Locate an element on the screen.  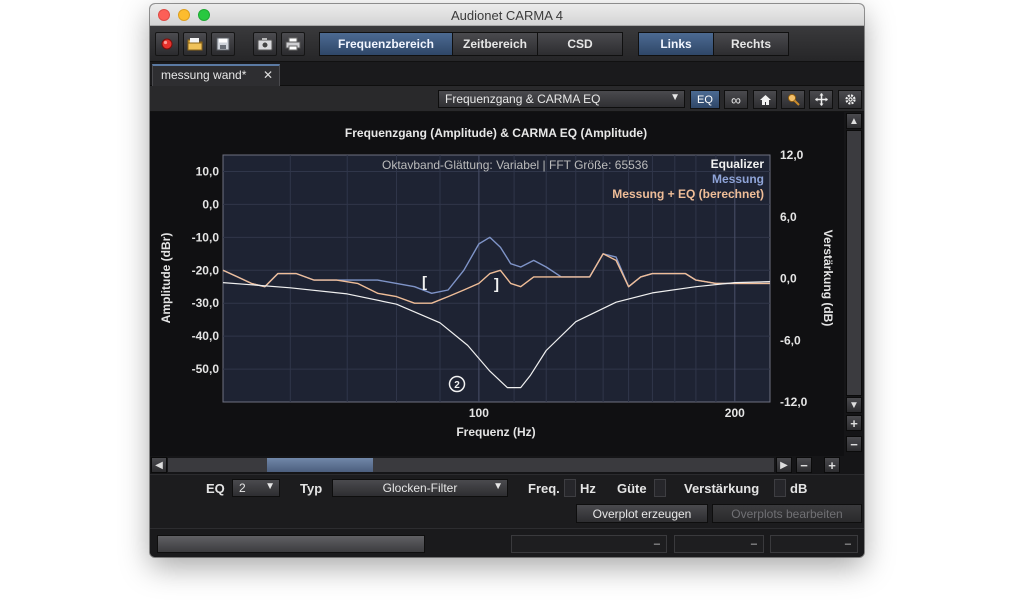
plot-control-bar: Frequenzgang & CARMA EQ ▼ EQ ∞ is located at coordinates (507, 99).